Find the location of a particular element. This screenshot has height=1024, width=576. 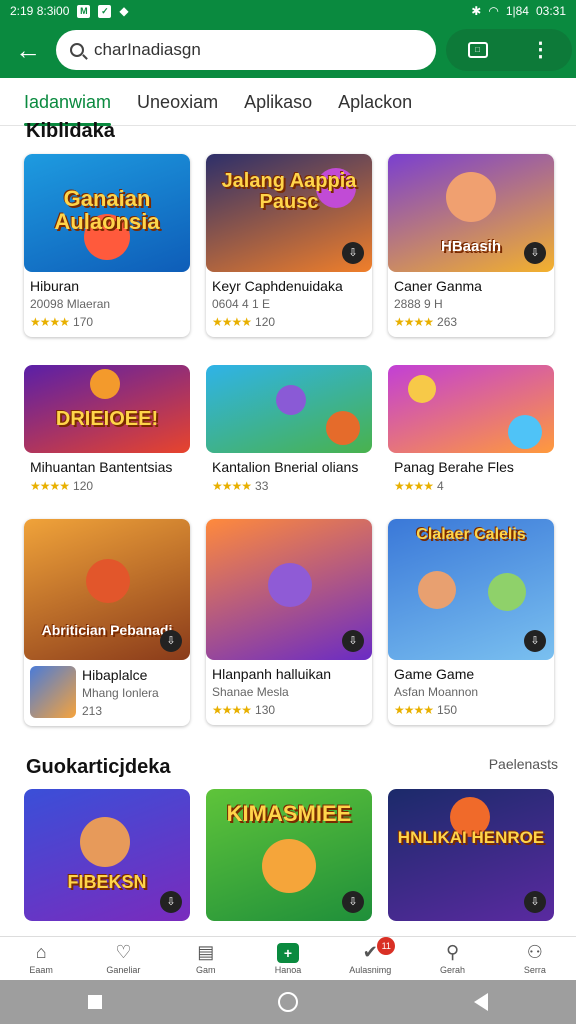

app-bar-actions: □ ⋮ is located at coordinates (509, 50).